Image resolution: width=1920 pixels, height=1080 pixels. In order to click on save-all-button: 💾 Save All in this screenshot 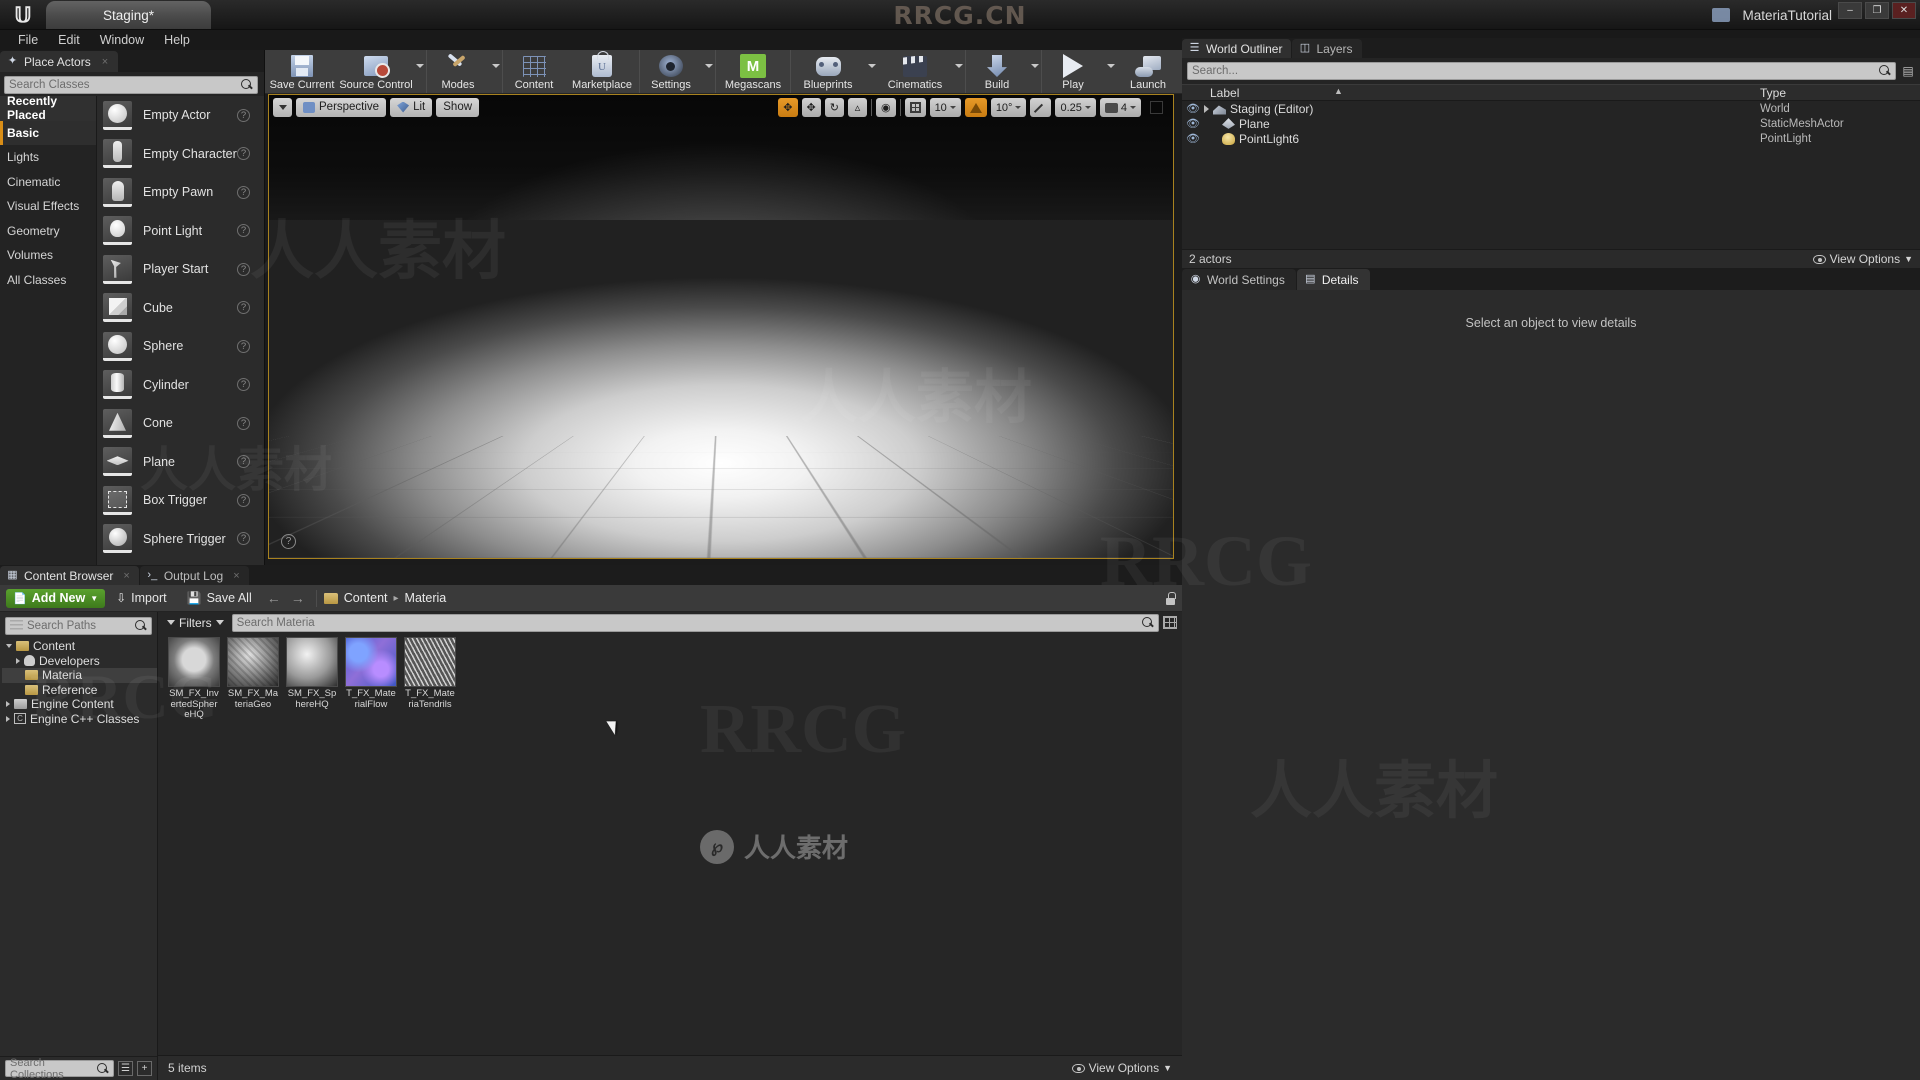, I will do `click(219, 598)`.